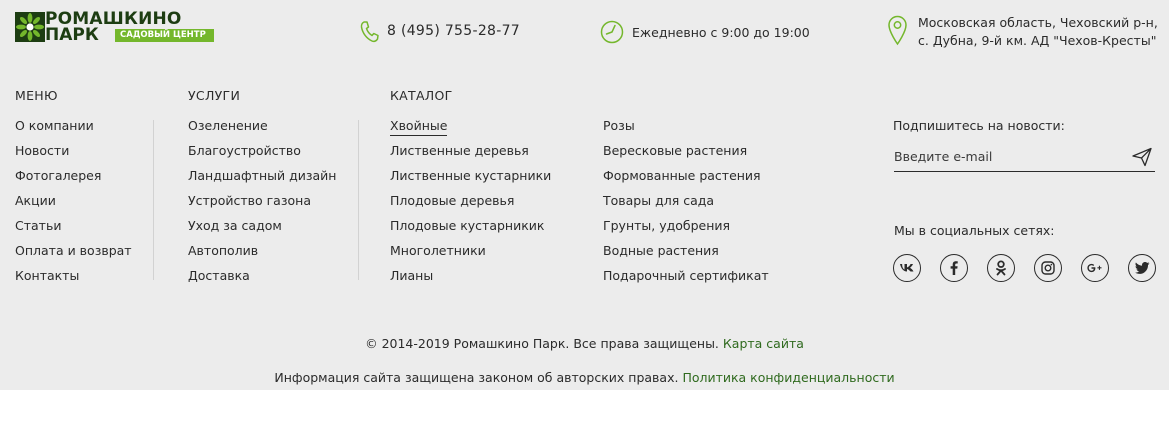 The width and height of the screenshot is (1169, 429). I want to click on address-line-2: с. Дубна, 9-й км. АД "Чехов-Кресты", so click(1037, 40).